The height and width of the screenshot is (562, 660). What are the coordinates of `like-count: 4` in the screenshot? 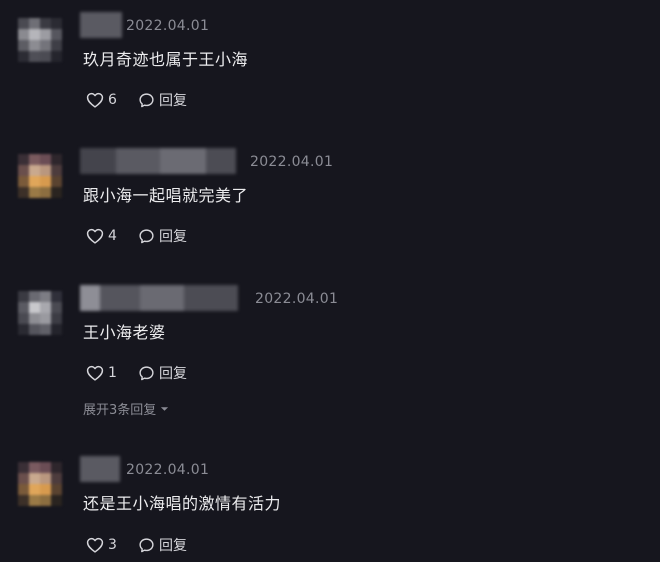 It's located at (112, 236).